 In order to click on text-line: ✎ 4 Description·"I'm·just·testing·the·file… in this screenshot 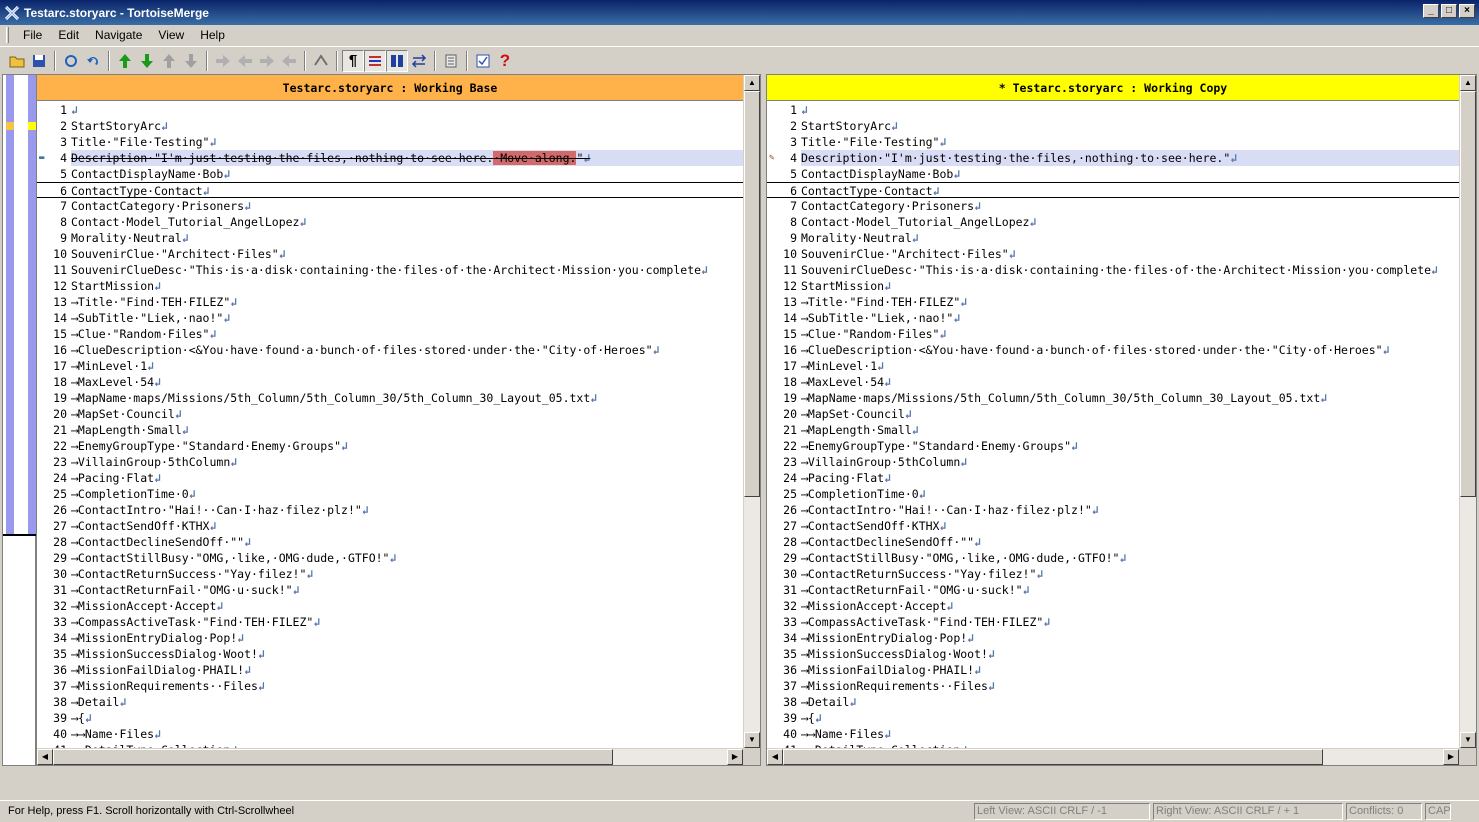, I will do `click(1113, 158)`.